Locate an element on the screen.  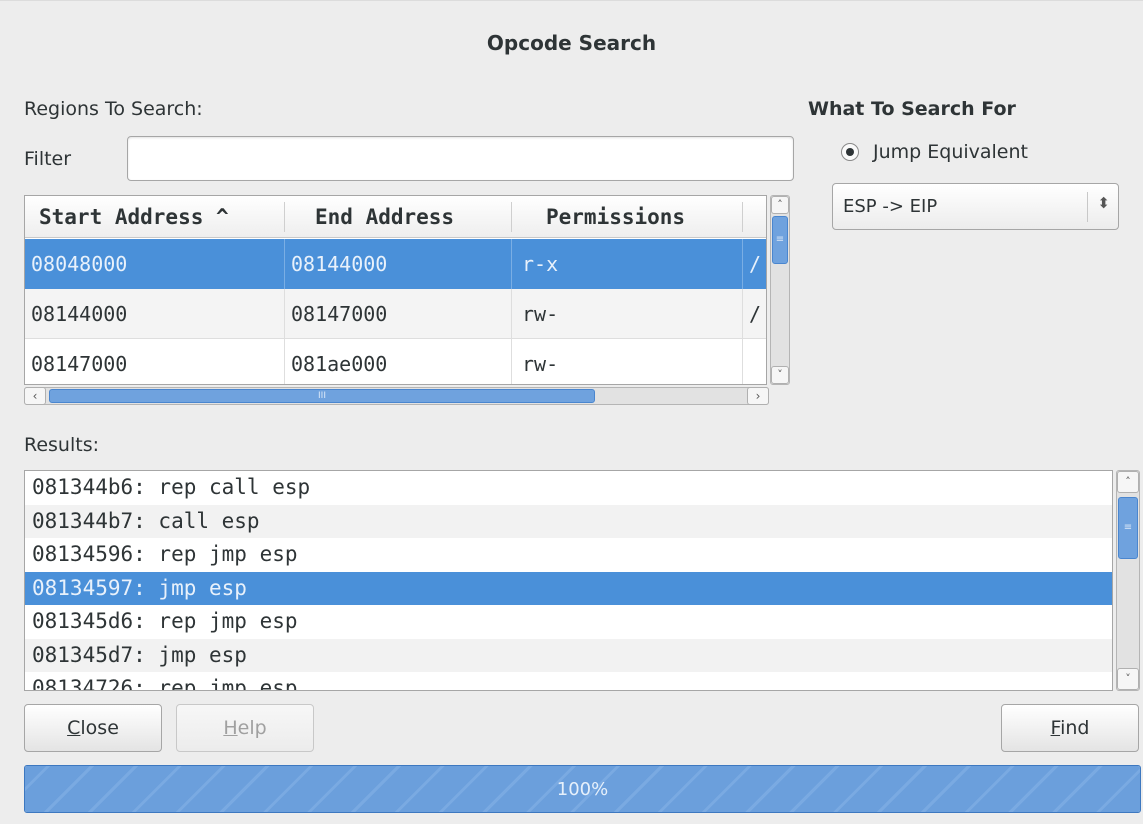
combo-divider is located at coordinates (1087, 207).